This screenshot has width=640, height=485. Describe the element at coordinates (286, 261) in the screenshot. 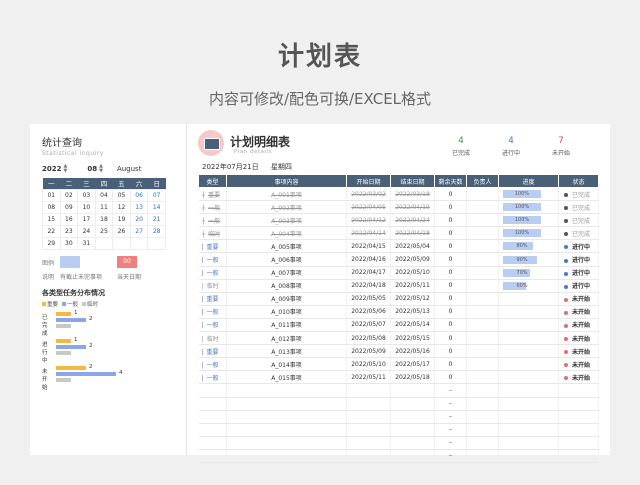

I see `task-content-value: A_006事项` at that location.